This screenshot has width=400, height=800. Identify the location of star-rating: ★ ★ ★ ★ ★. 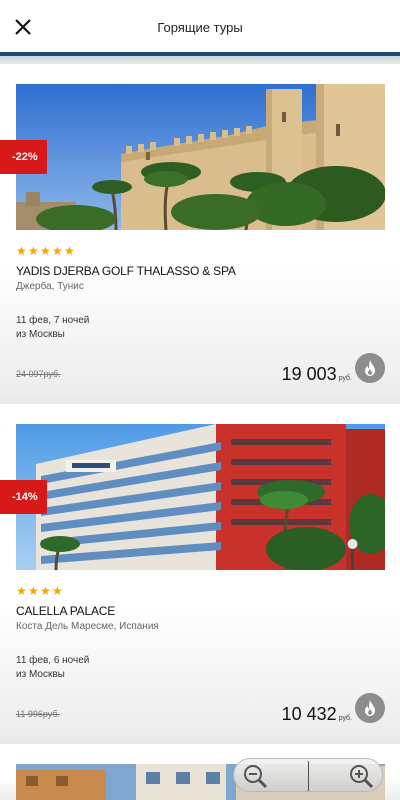
(45, 251).